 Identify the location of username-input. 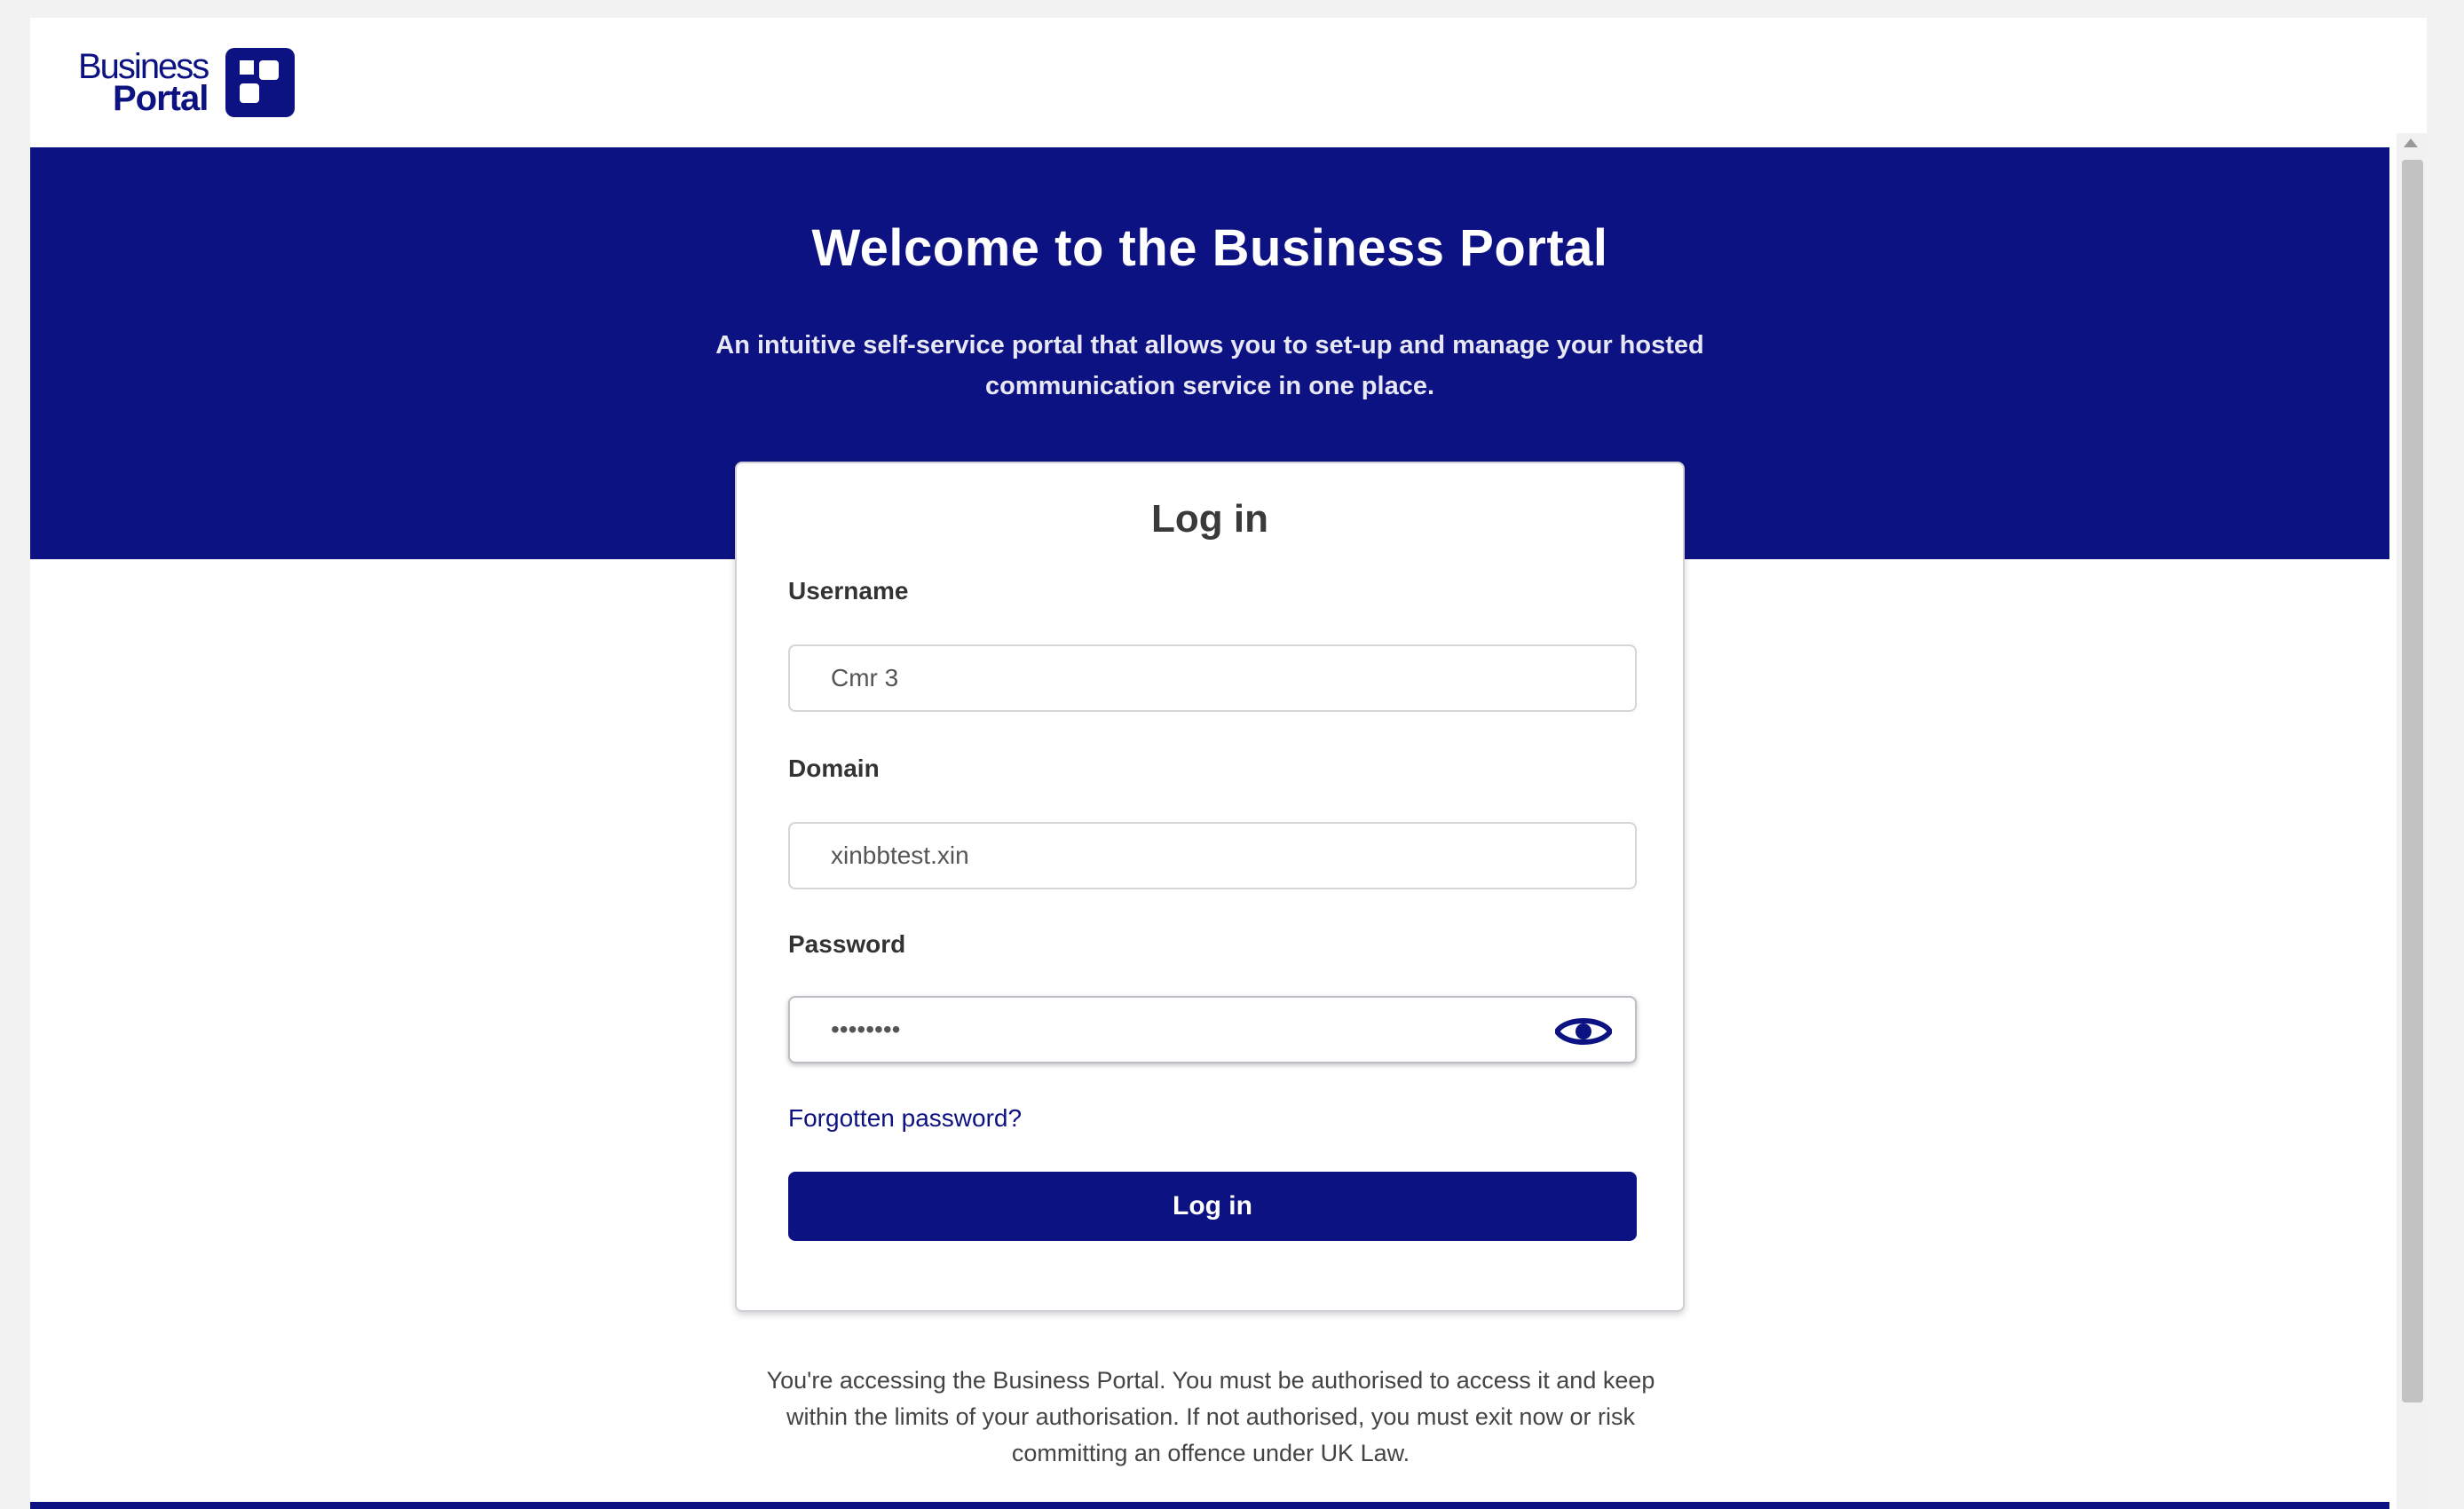
(1212, 678).